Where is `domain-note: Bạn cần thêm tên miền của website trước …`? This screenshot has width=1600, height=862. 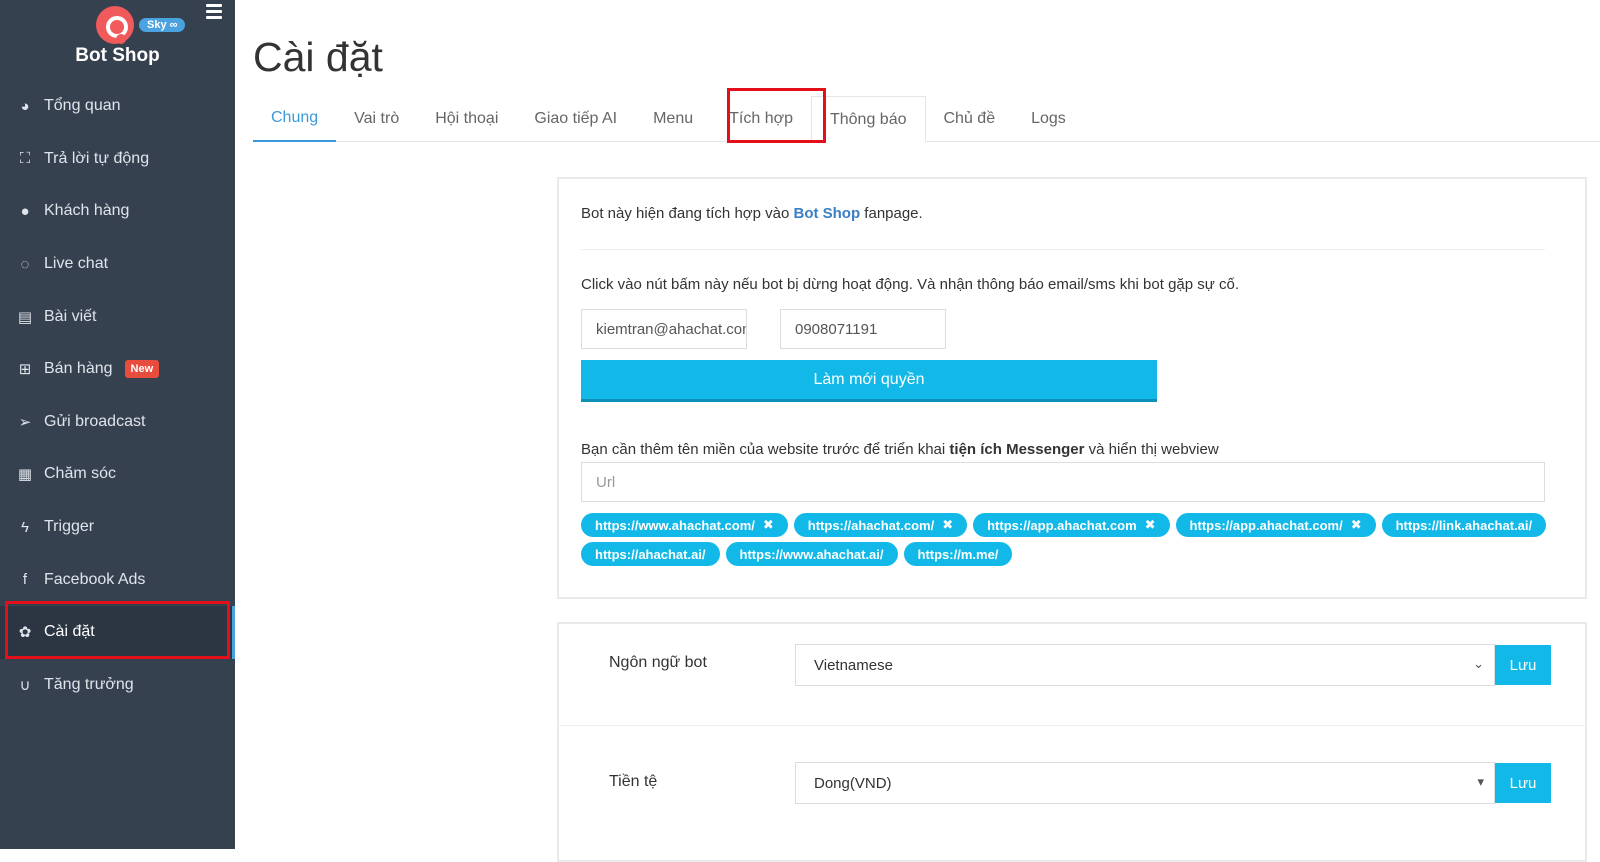 domain-note: Bạn cần thêm tên miền của website trước … is located at coordinates (900, 449).